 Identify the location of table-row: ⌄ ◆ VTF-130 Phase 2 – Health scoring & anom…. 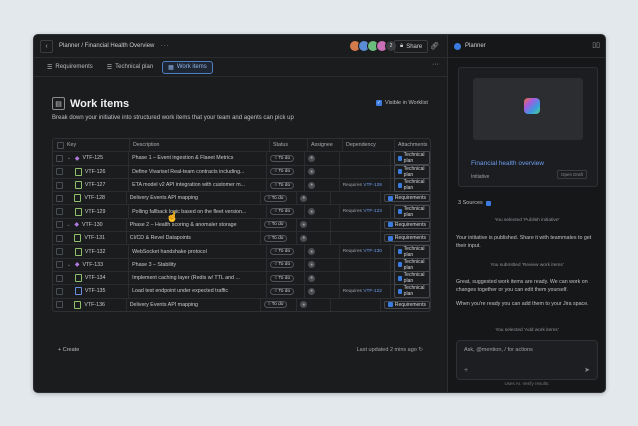
(241, 225).